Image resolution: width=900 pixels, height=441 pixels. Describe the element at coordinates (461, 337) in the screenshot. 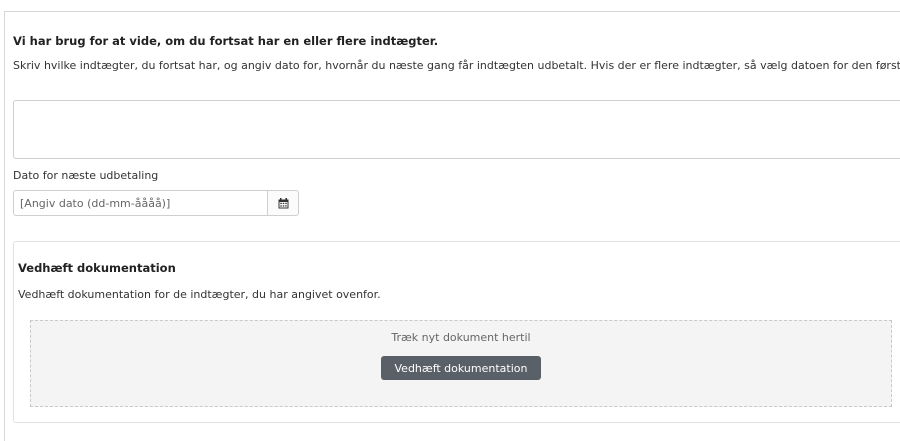

I see `dropzone-text: Træk nyt dokument hertil` at that location.